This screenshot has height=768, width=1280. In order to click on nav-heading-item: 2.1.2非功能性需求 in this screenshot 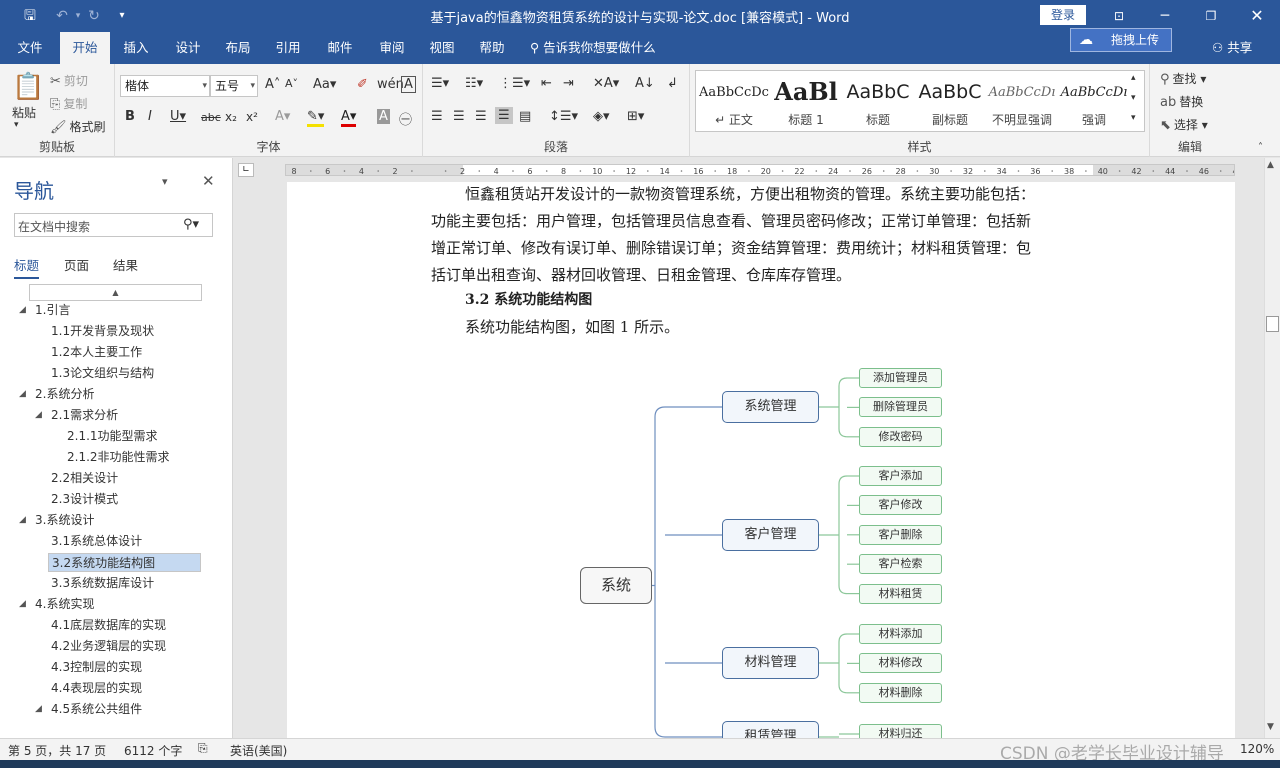, I will do `click(118, 457)`.